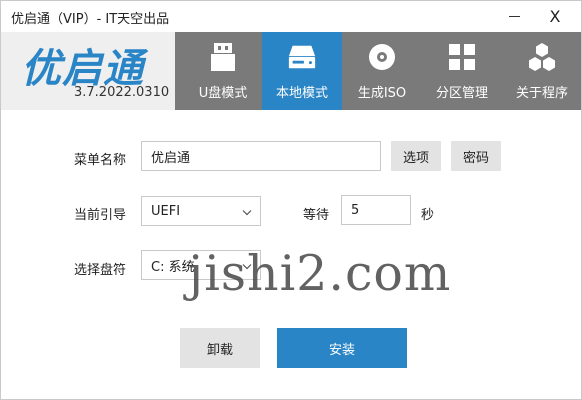 This screenshot has height=400, width=582. What do you see at coordinates (382, 93) in the screenshot?
I see `tab-label: 生成ISO` at bounding box center [382, 93].